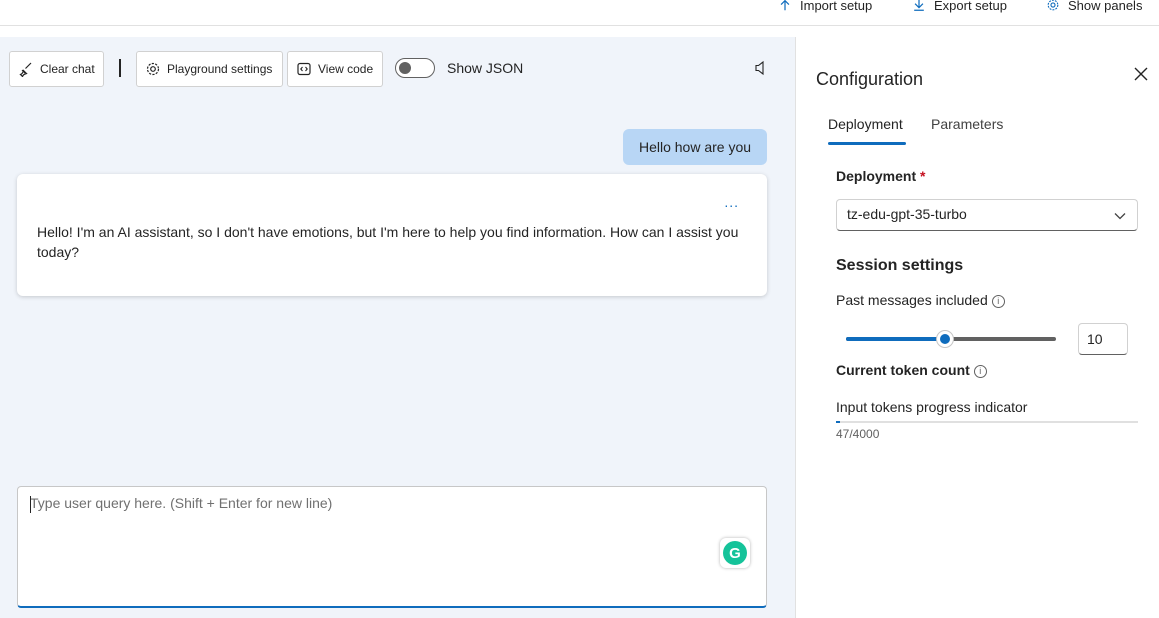  Describe the element at coordinates (945, 339) in the screenshot. I see `slider-thumb` at that location.